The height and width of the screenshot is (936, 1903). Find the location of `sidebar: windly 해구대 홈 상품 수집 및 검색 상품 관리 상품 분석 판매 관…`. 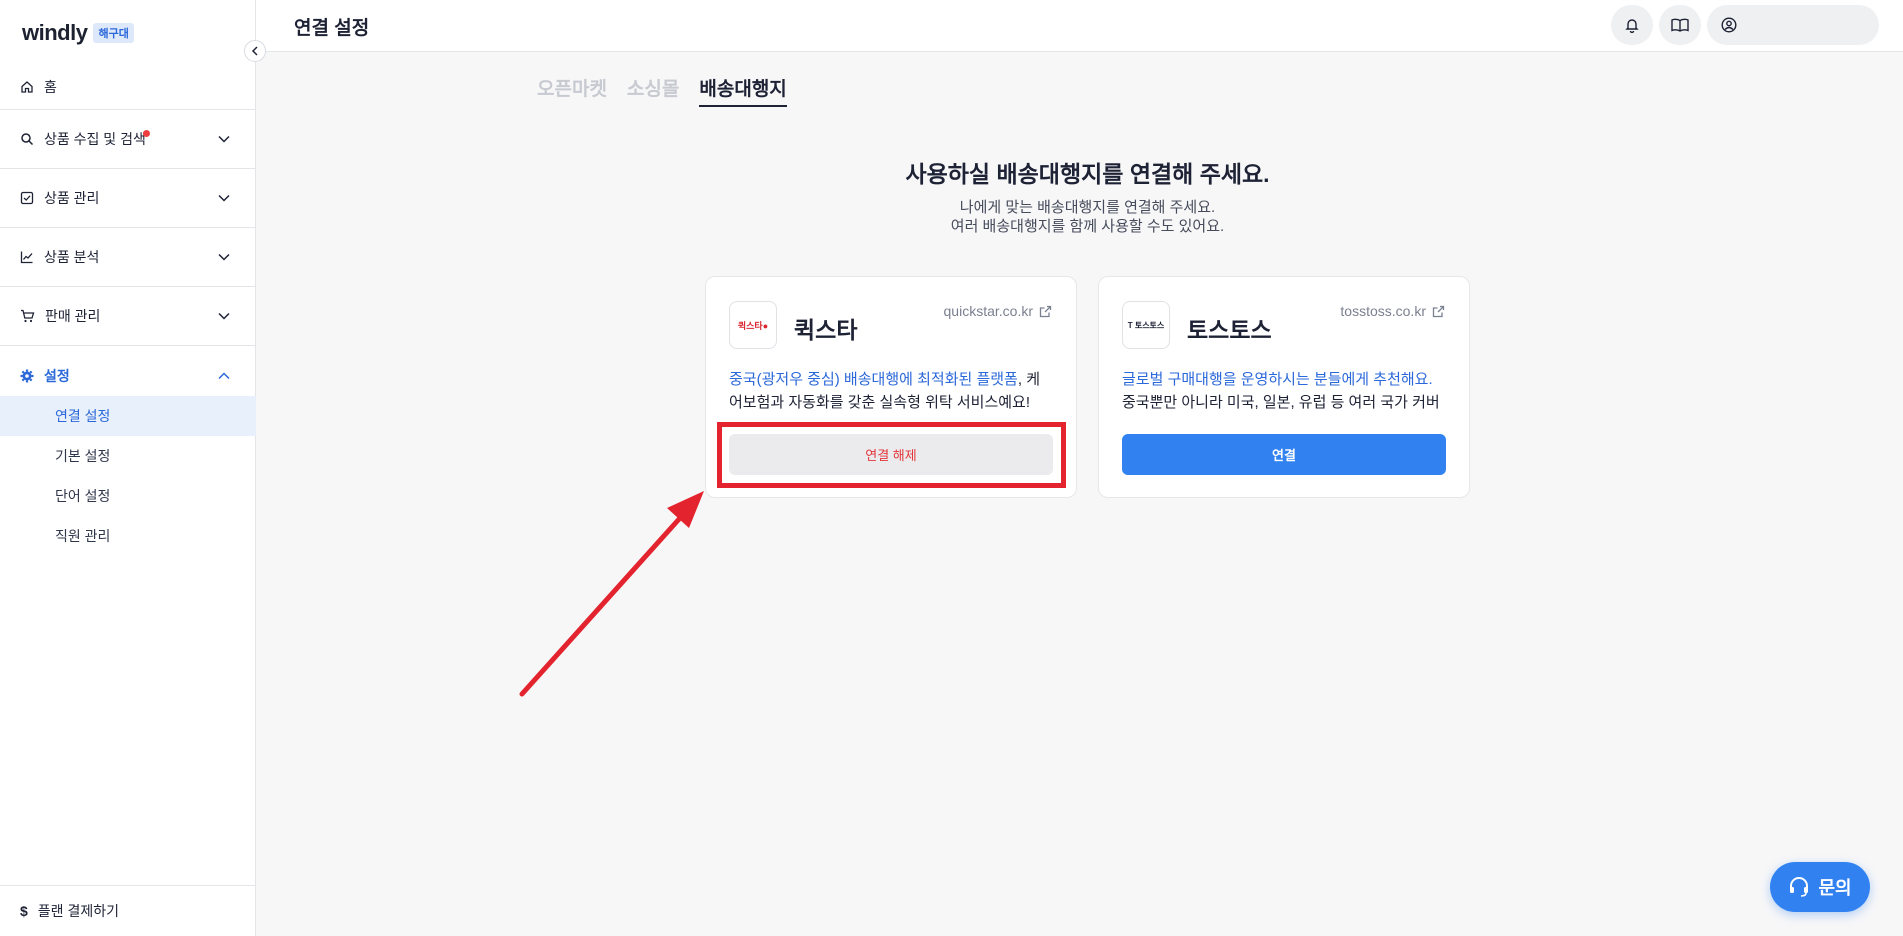

sidebar: windly 해구대 홈 상품 수집 및 검색 상품 관리 상품 분석 판매 관… is located at coordinates (128, 468).